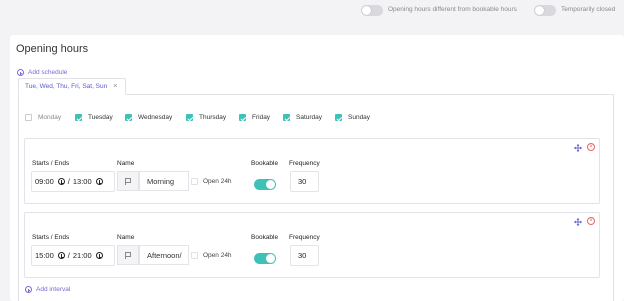  Describe the element at coordinates (164, 255) in the screenshot. I see `interval-name-input: Afternoon/` at that location.